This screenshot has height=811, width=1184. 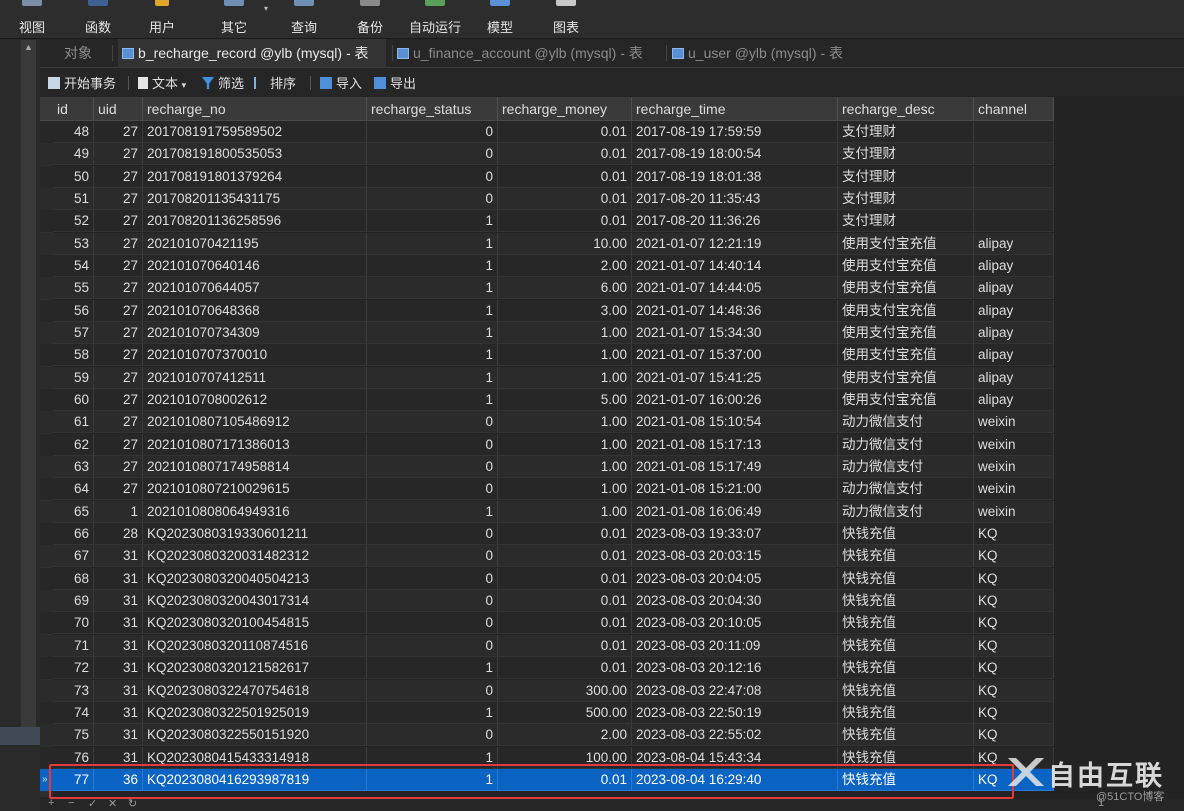 What do you see at coordinates (520, 53) in the screenshot?
I see `tab-u-finance-account: u_finance_account @ylb (mysql) - 表` at bounding box center [520, 53].